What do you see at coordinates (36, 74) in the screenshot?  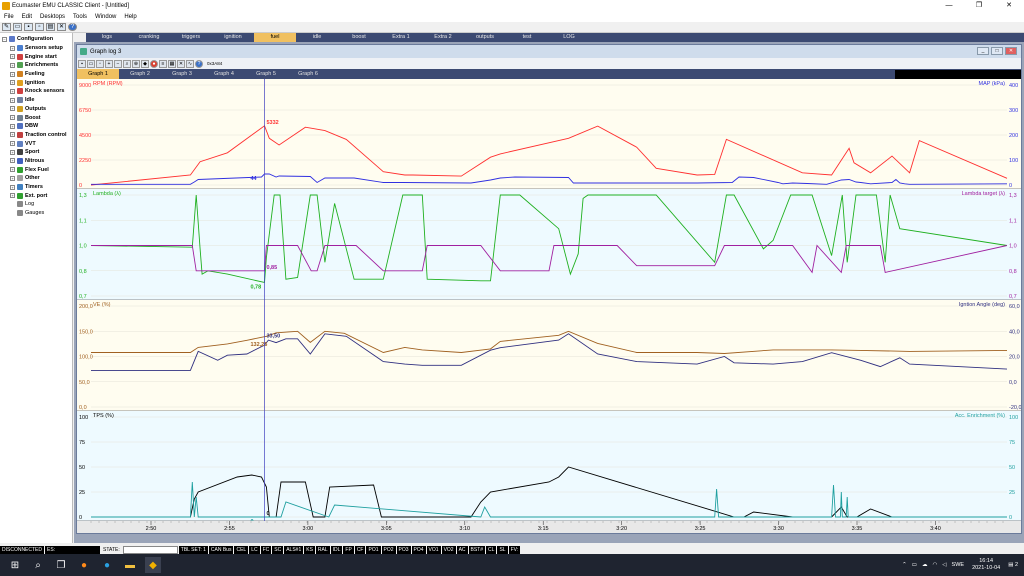 I see `tree-item-fueling: + Fueling` at bounding box center [36, 74].